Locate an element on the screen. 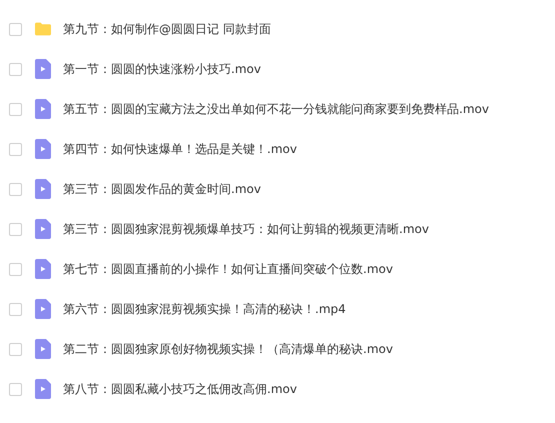 Image resolution: width=555 pixels, height=423 pixels. file-name: 第七节：圆圆直播前的小操作！如何让直播间突破个位数.mov is located at coordinates (228, 269).